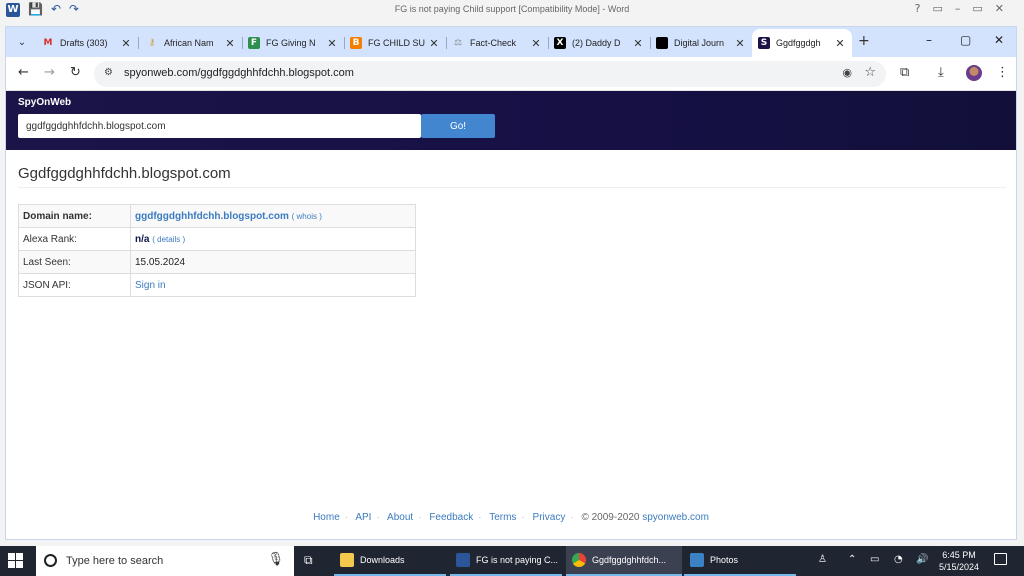 The image size is (1024, 576). I want to click on tab-spyonweb-active: S Ggdfggdgh ✕, so click(802, 43).